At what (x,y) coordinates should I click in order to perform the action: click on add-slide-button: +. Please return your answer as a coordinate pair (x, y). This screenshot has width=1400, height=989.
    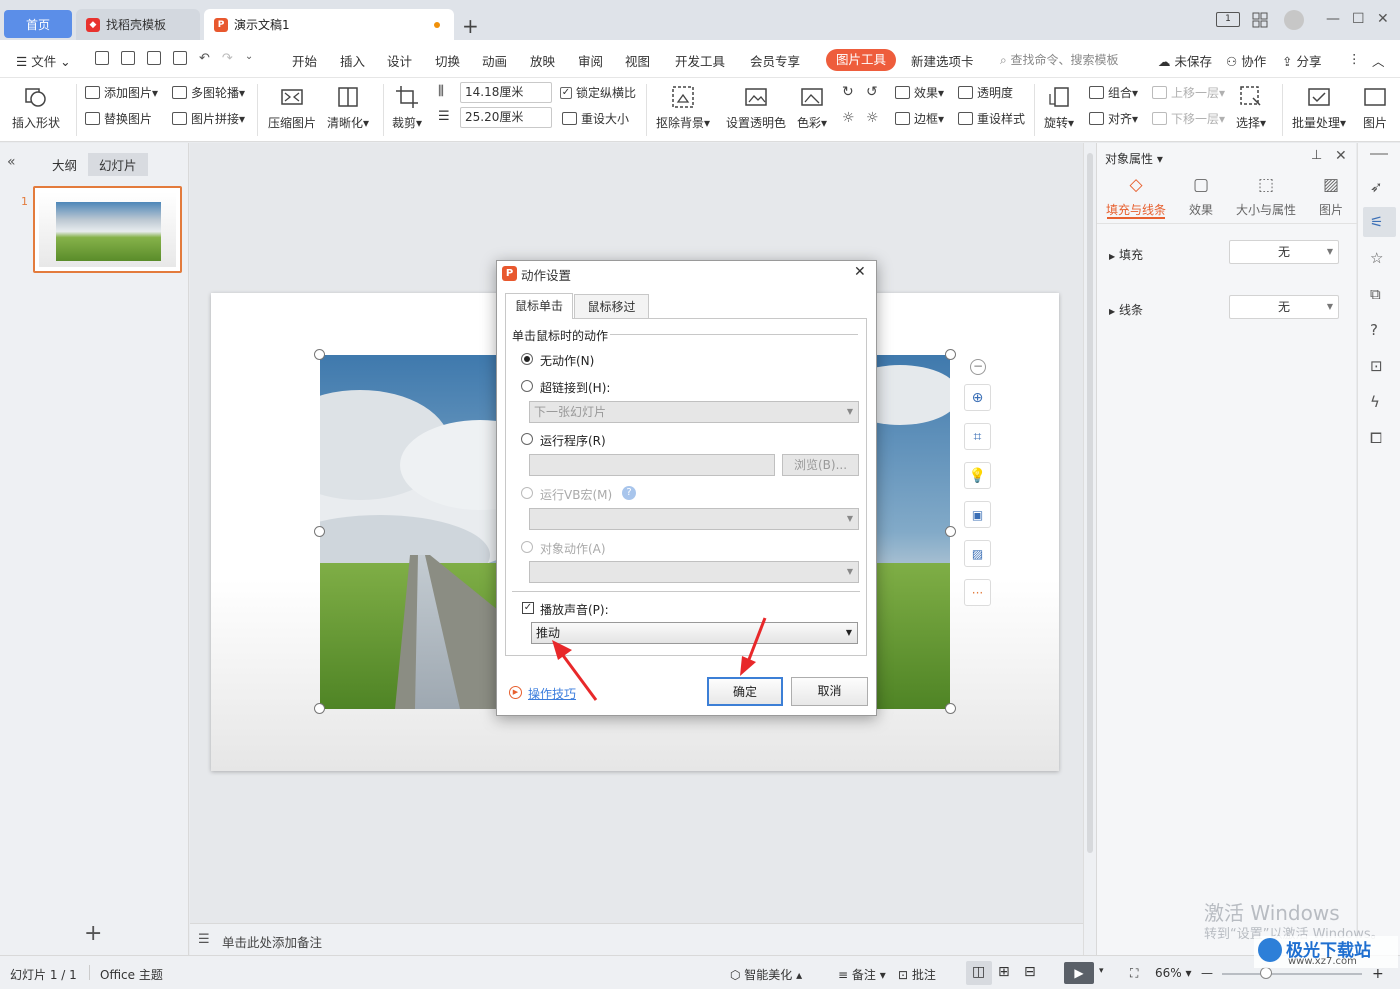
    Looking at the image, I should click on (93, 933).